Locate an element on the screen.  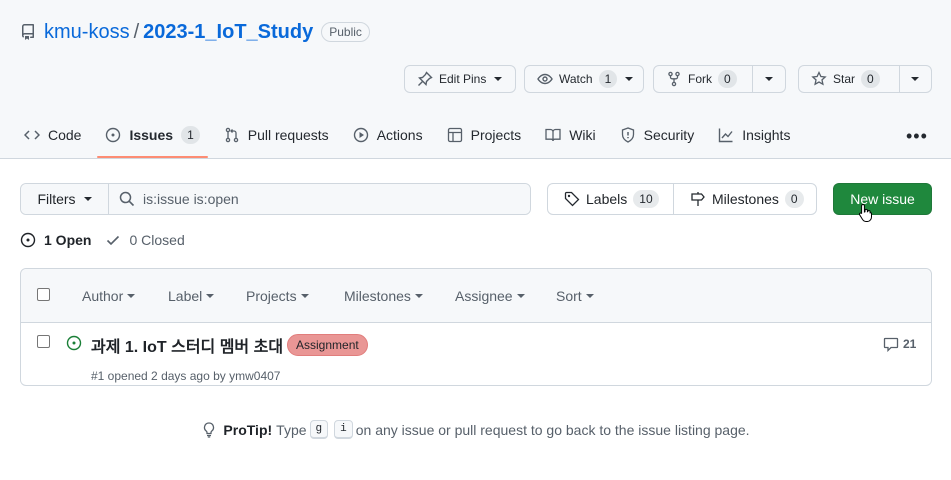
sort-filter-label: Sort is located at coordinates (569, 296).